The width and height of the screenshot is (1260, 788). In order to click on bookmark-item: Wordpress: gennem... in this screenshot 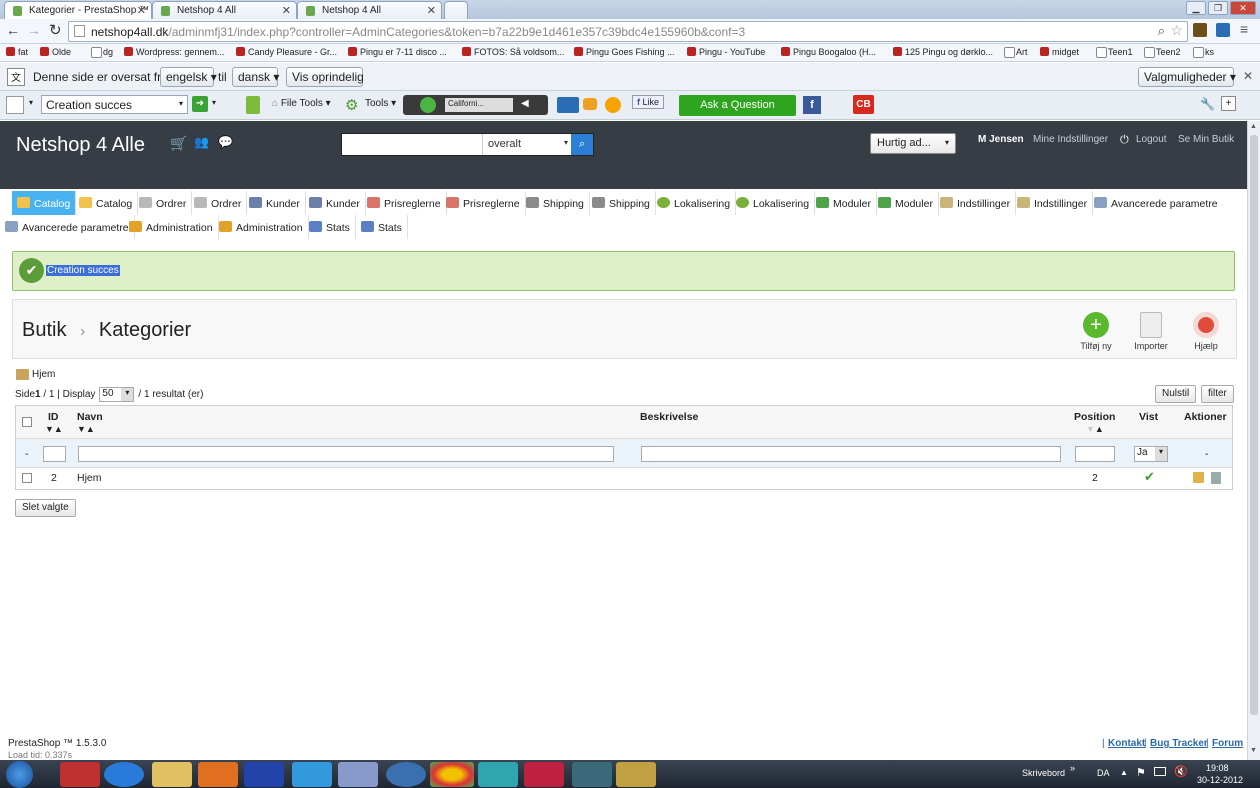, I will do `click(174, 52)`.